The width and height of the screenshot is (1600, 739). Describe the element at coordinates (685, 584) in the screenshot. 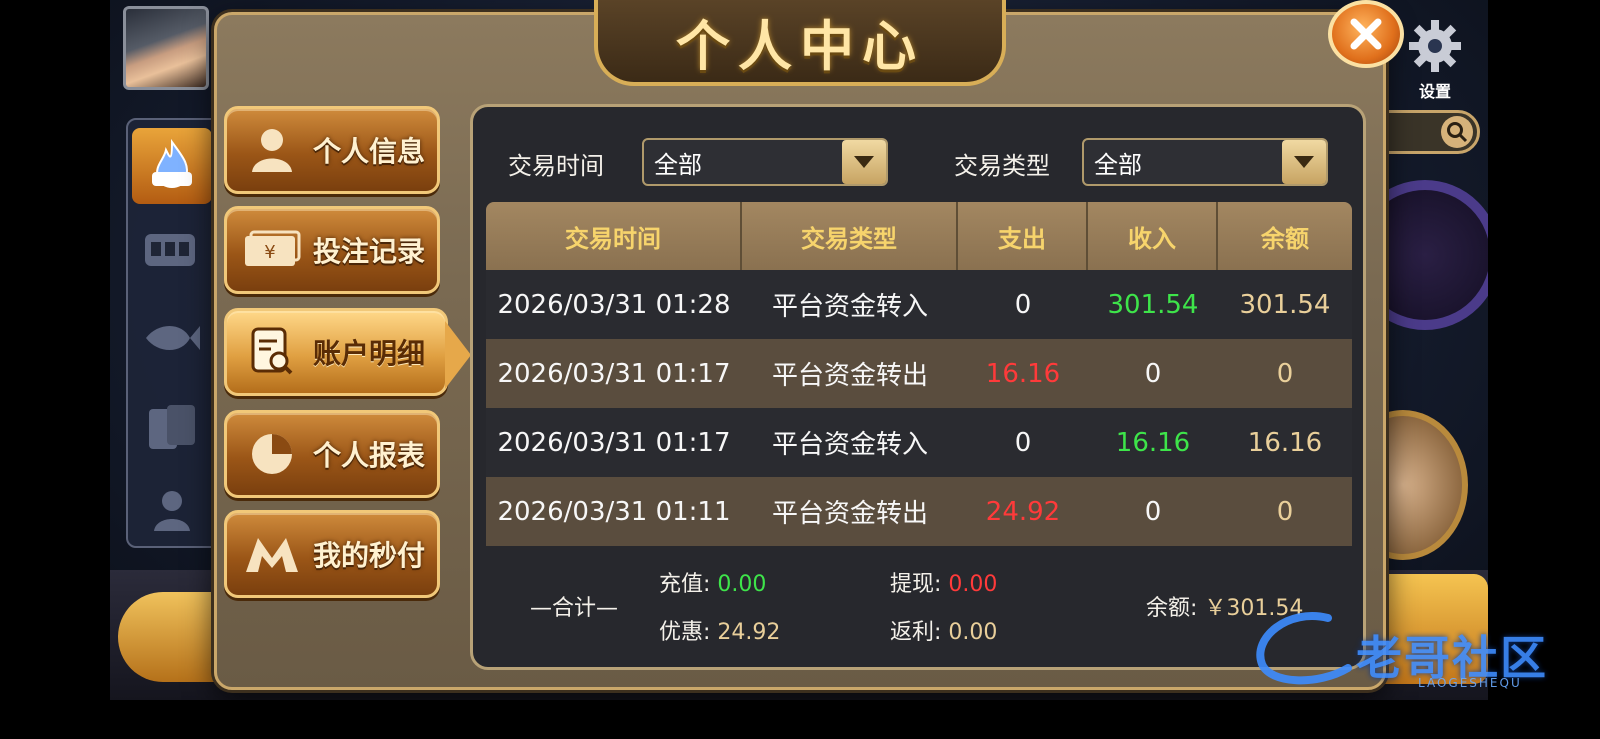

I see `recharge-label: 充值:` at that location.